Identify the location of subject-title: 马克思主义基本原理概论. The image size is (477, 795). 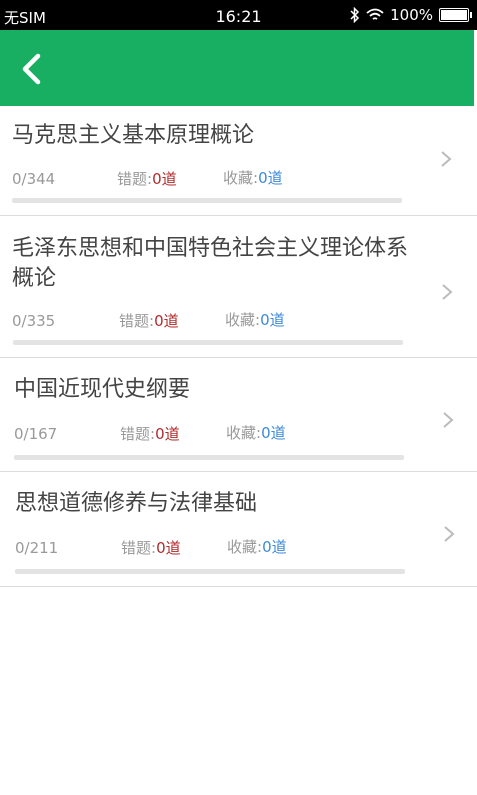
(133, 135).